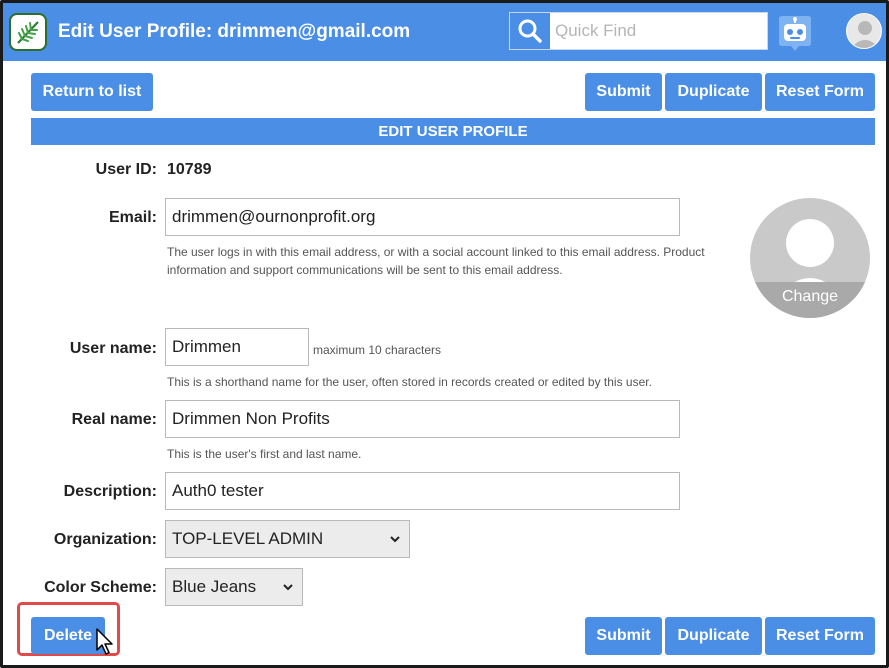  I want to click on return-to-list-button: Return to list, so click(92, 92).